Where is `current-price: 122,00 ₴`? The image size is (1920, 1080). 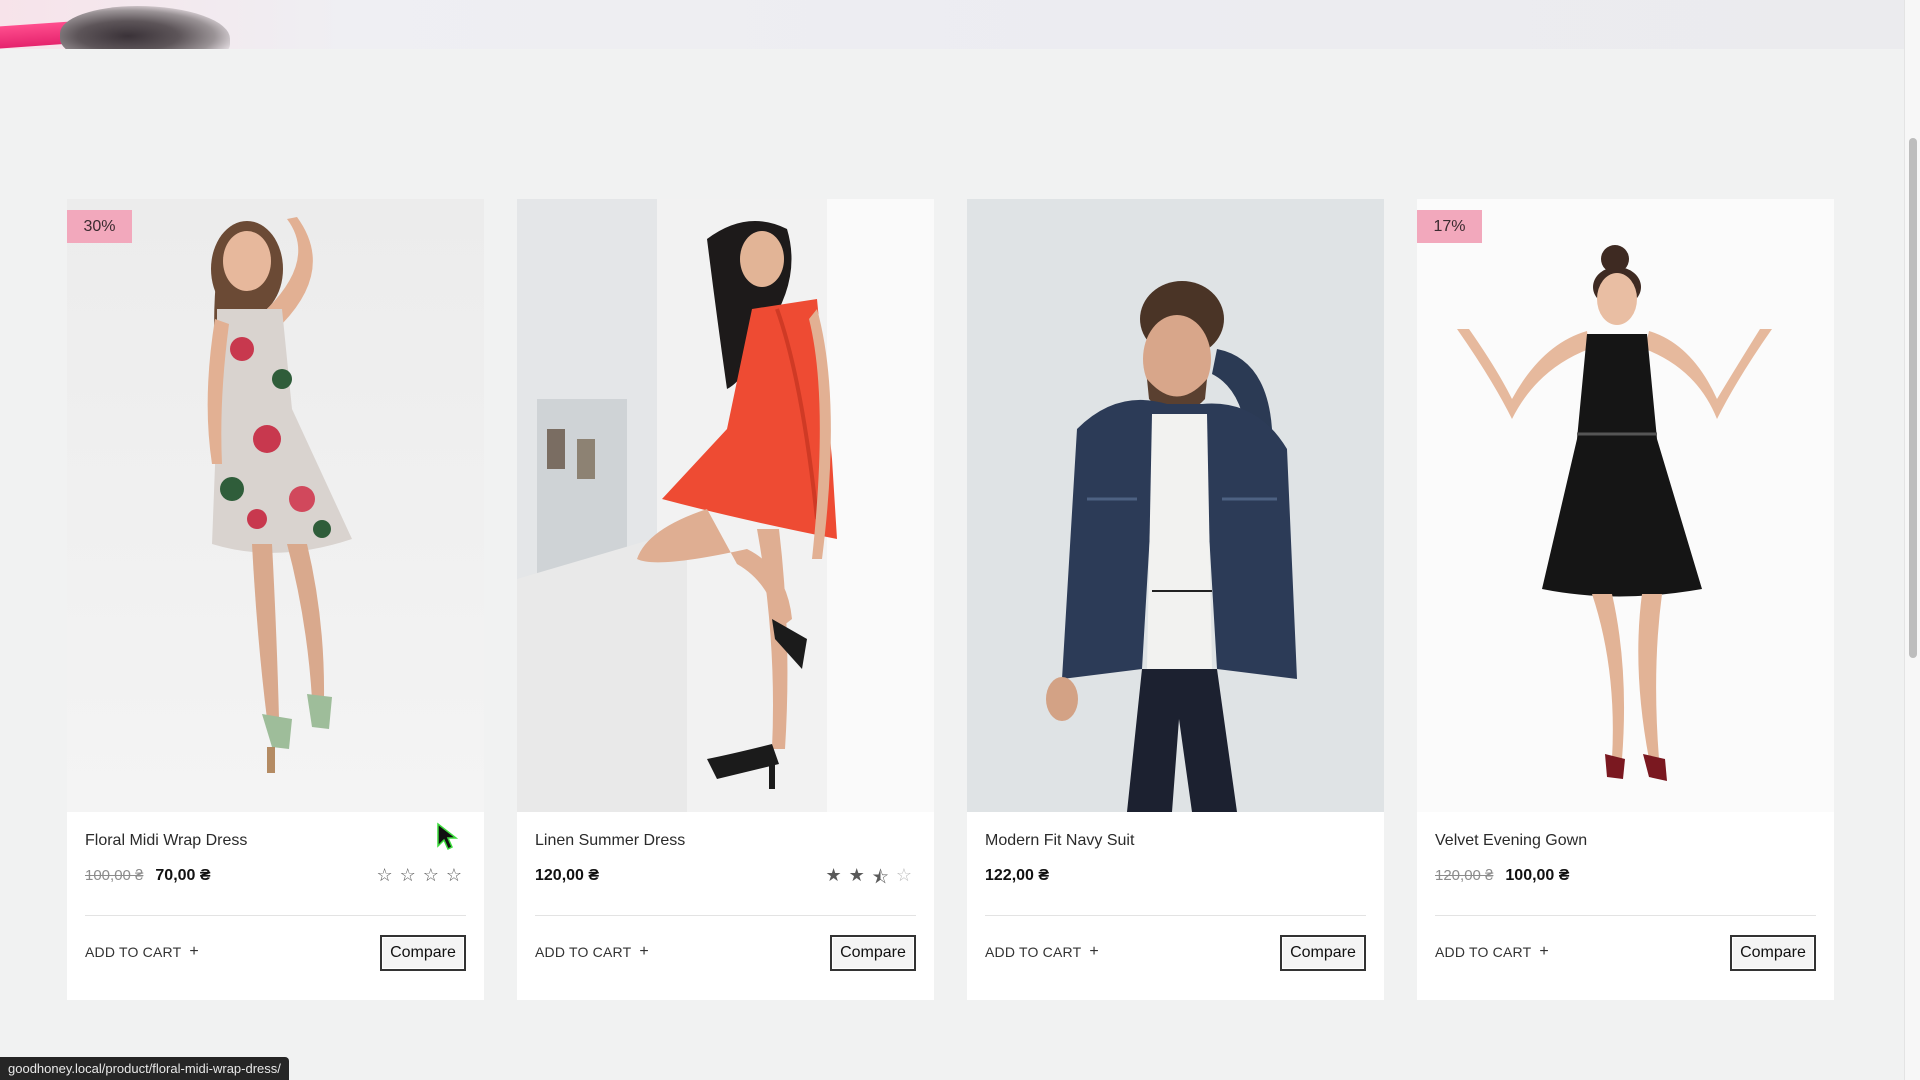 current-price: 122,00 ₴ is located at coordinates (1017, 875).